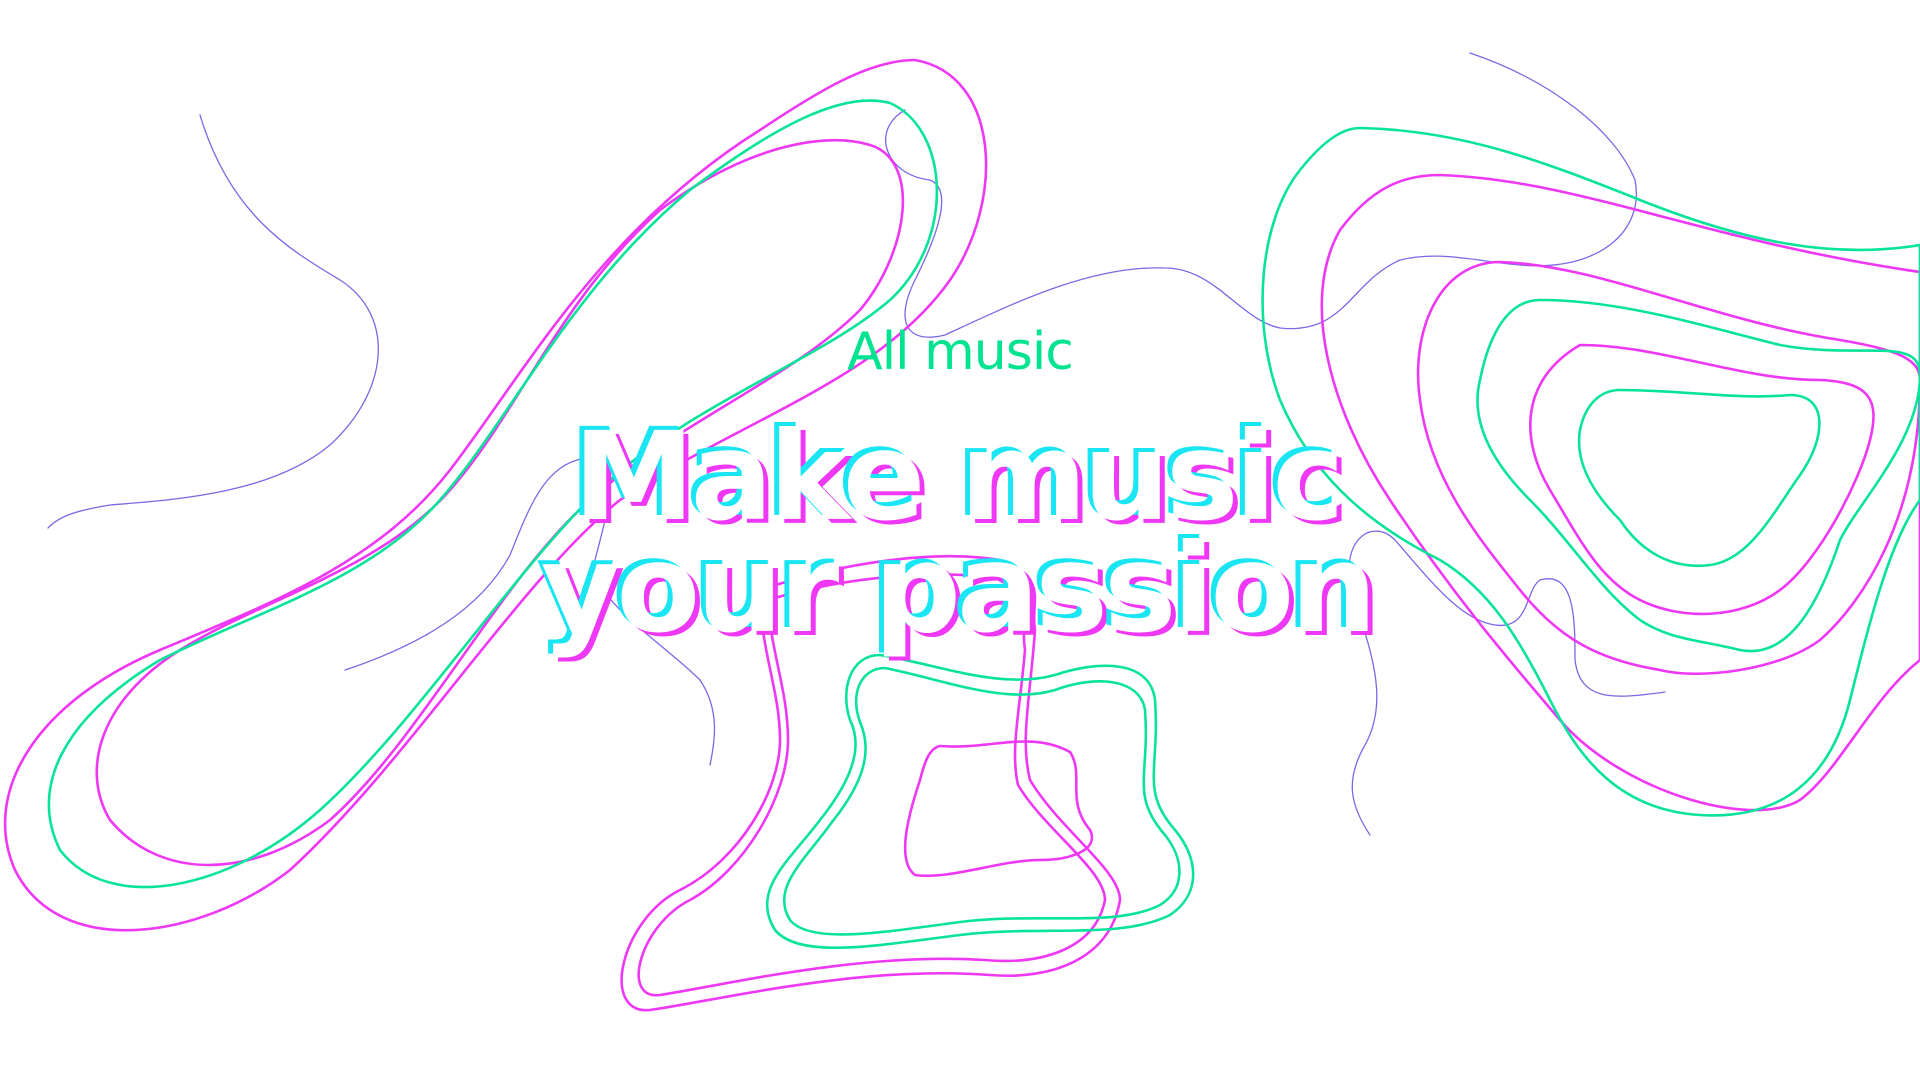 The image size is (1920, 1080). Describe the element at coordinates (960, 352) in the screenshot. I see `eyebrow-label: All music` at that location.